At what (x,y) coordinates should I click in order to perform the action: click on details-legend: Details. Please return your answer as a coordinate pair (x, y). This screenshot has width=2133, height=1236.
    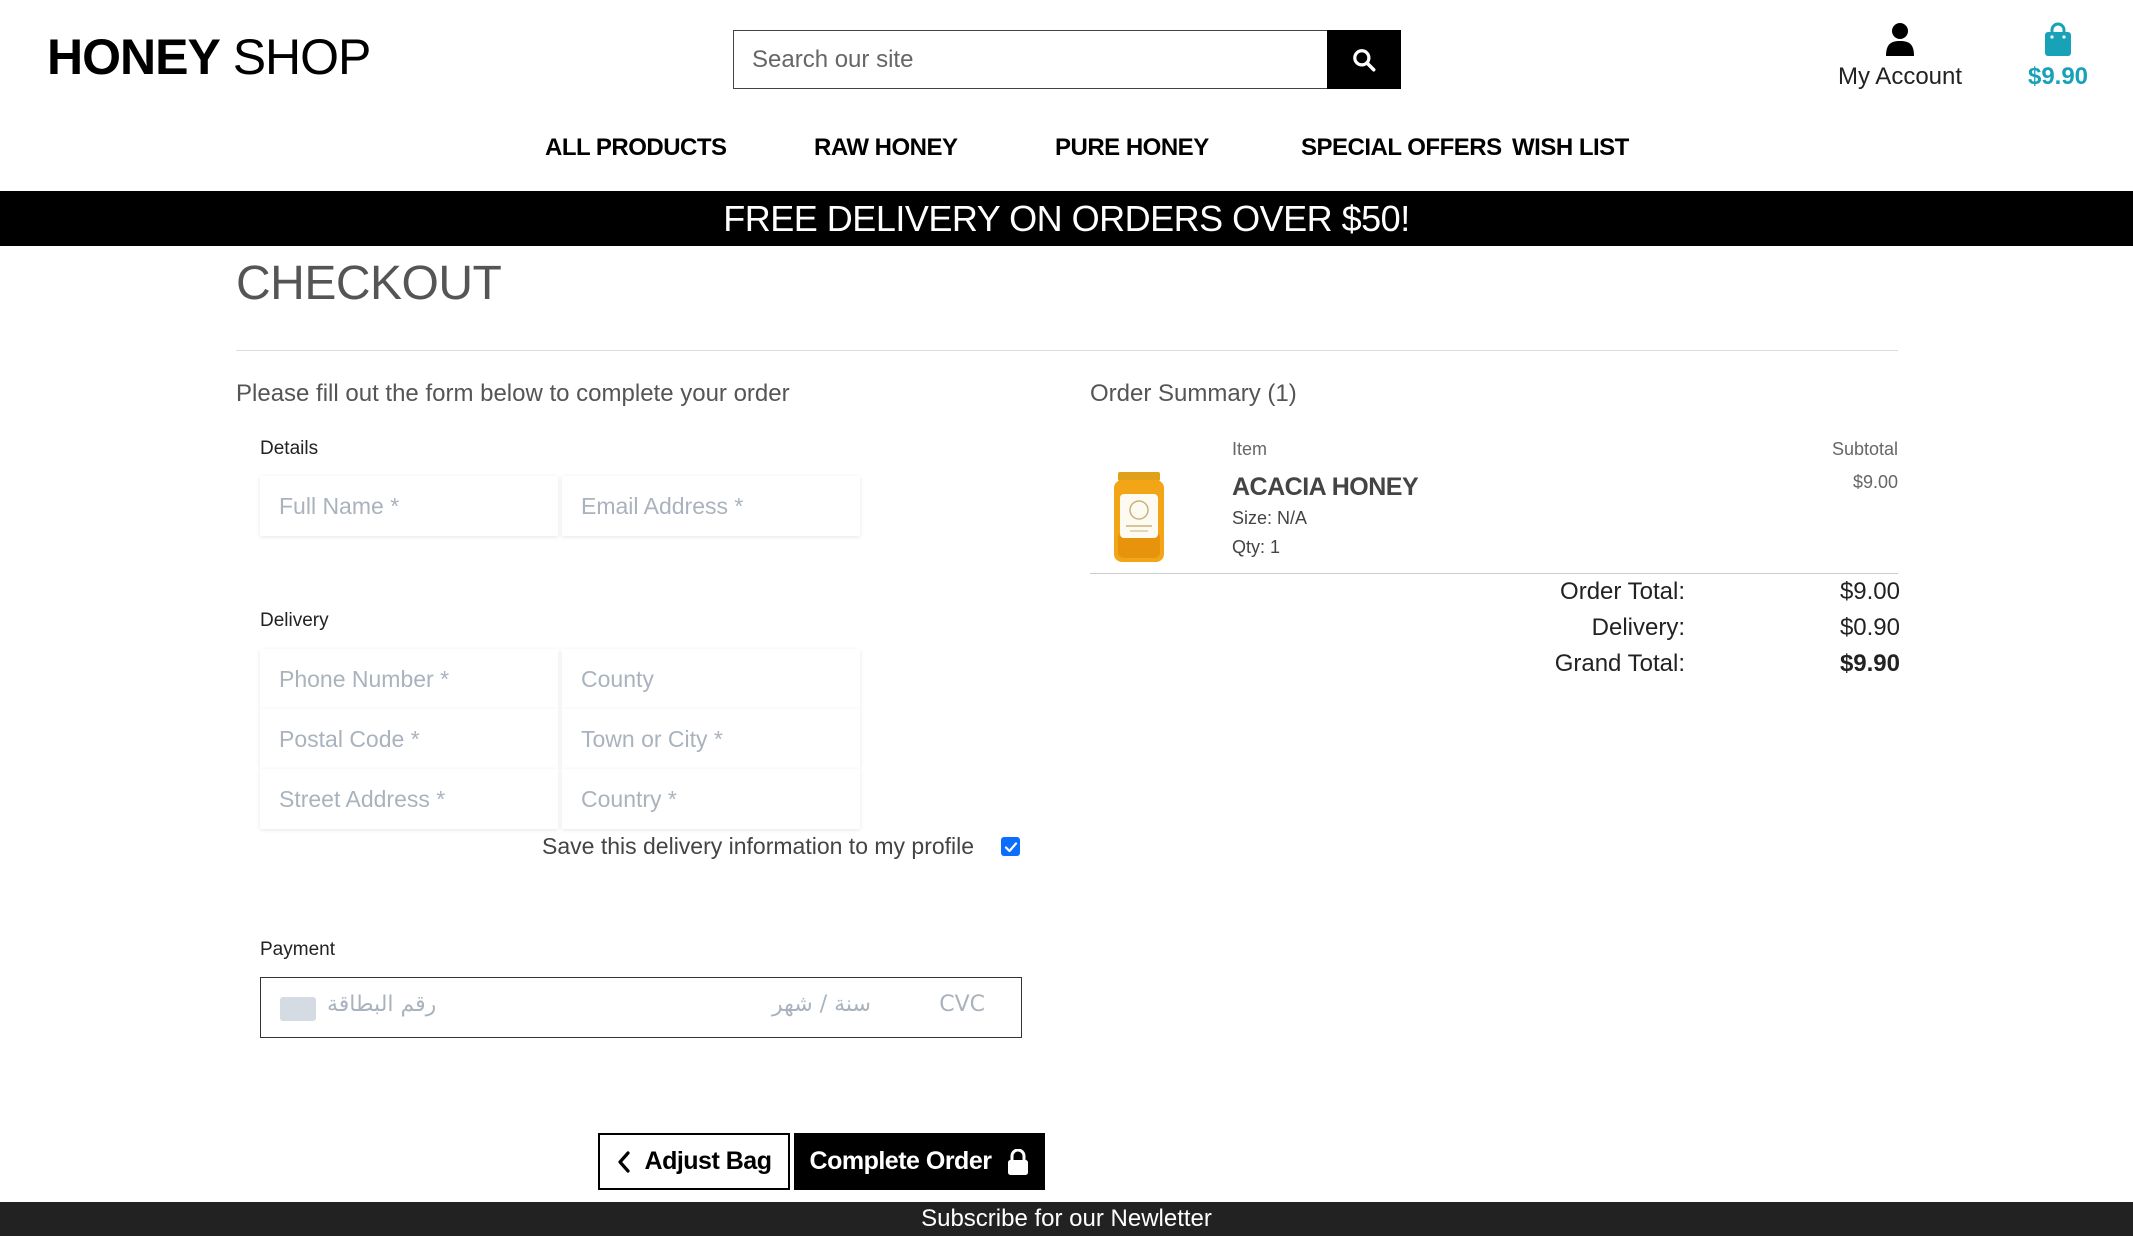
    Looking at the image, I should click on (289, 448).